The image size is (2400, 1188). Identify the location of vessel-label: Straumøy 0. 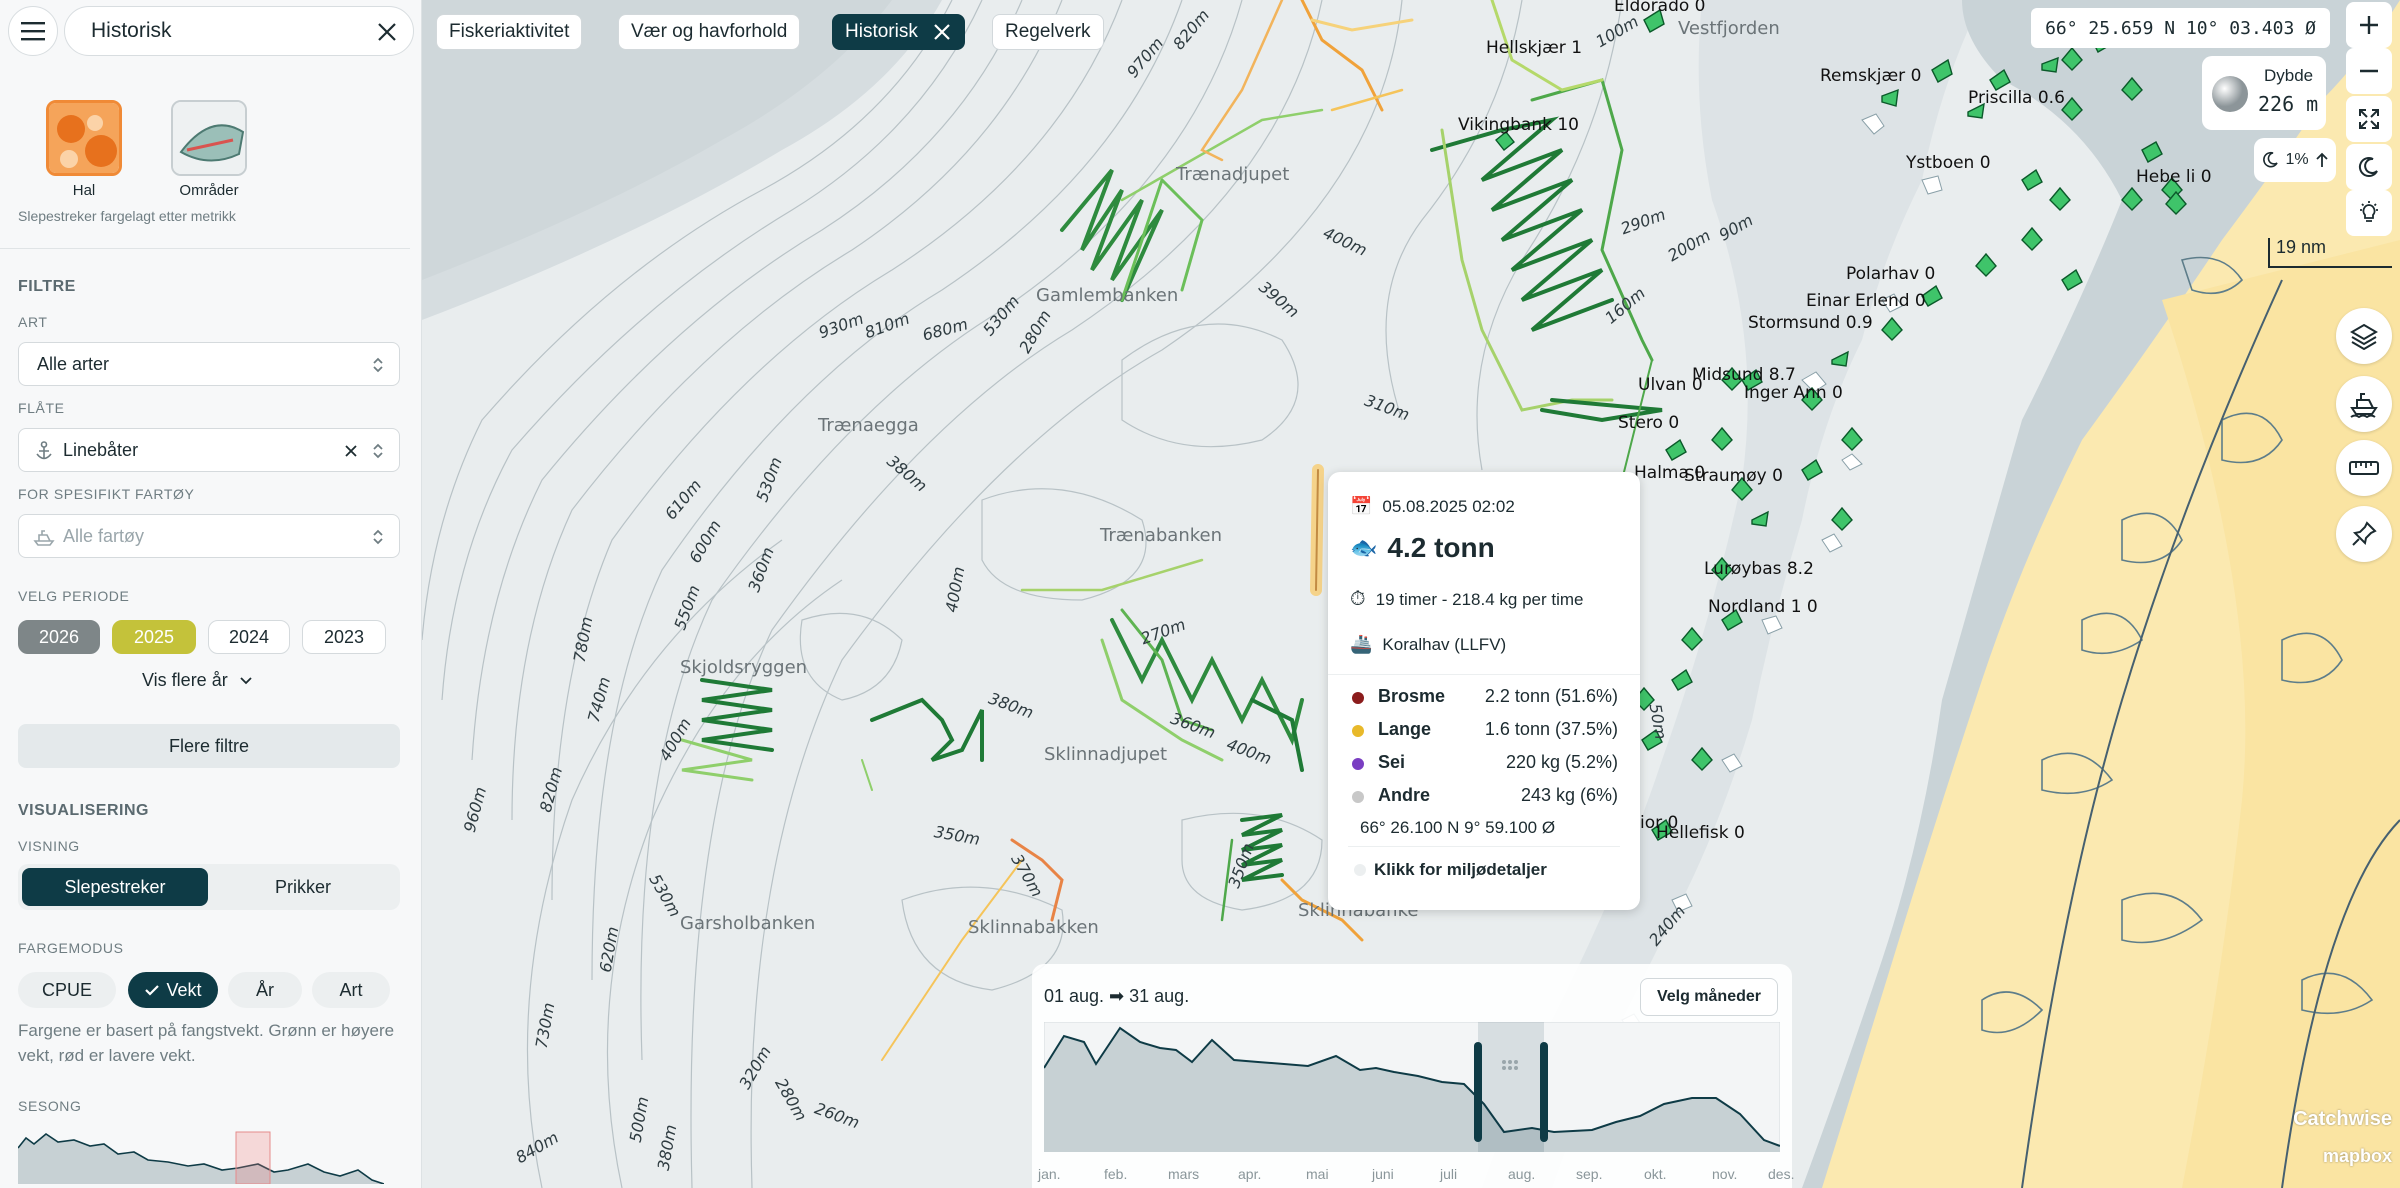
(1733, 476).